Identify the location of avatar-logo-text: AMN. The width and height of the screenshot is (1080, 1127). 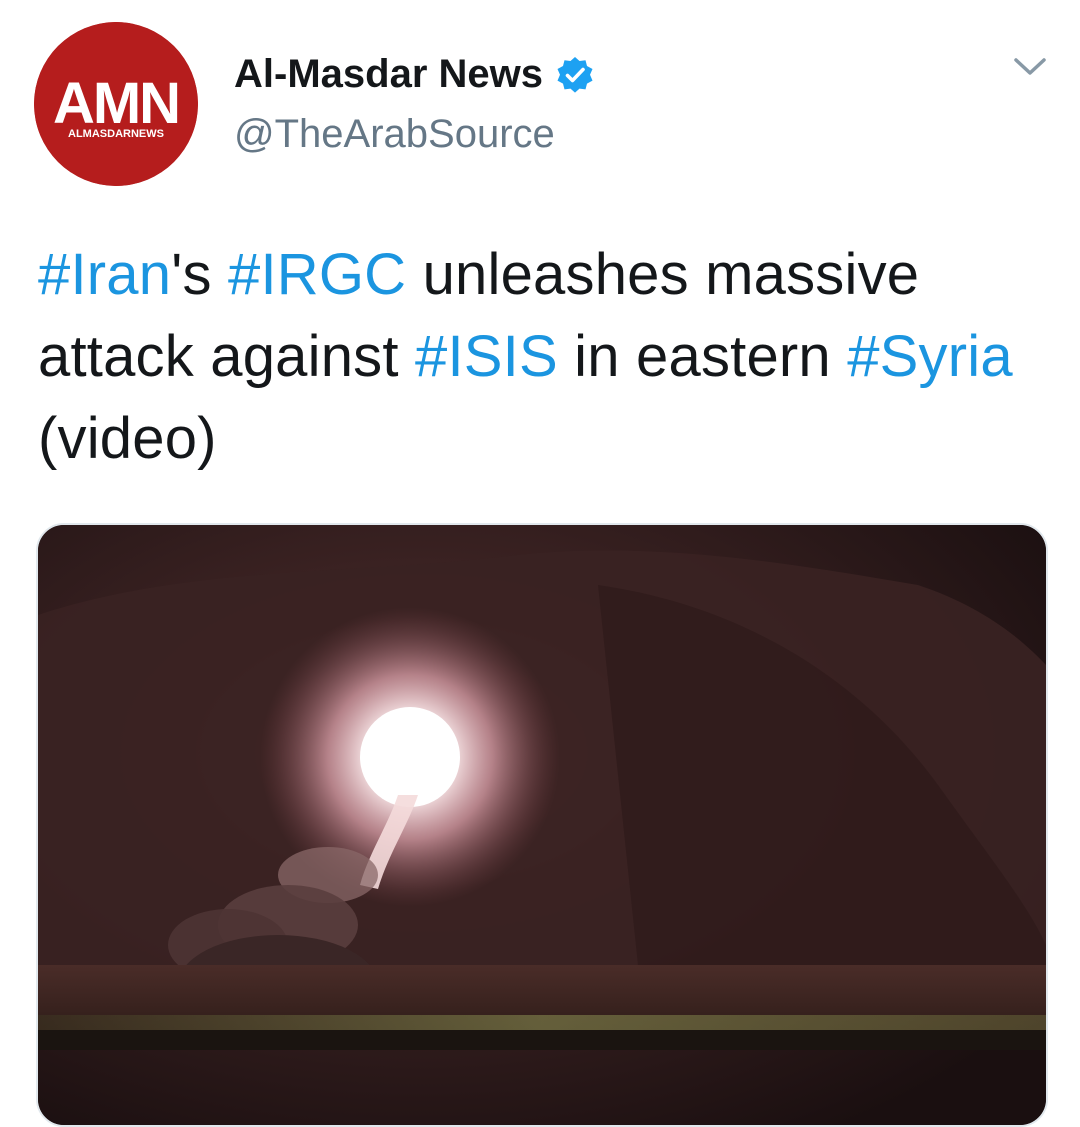
(116, 103).